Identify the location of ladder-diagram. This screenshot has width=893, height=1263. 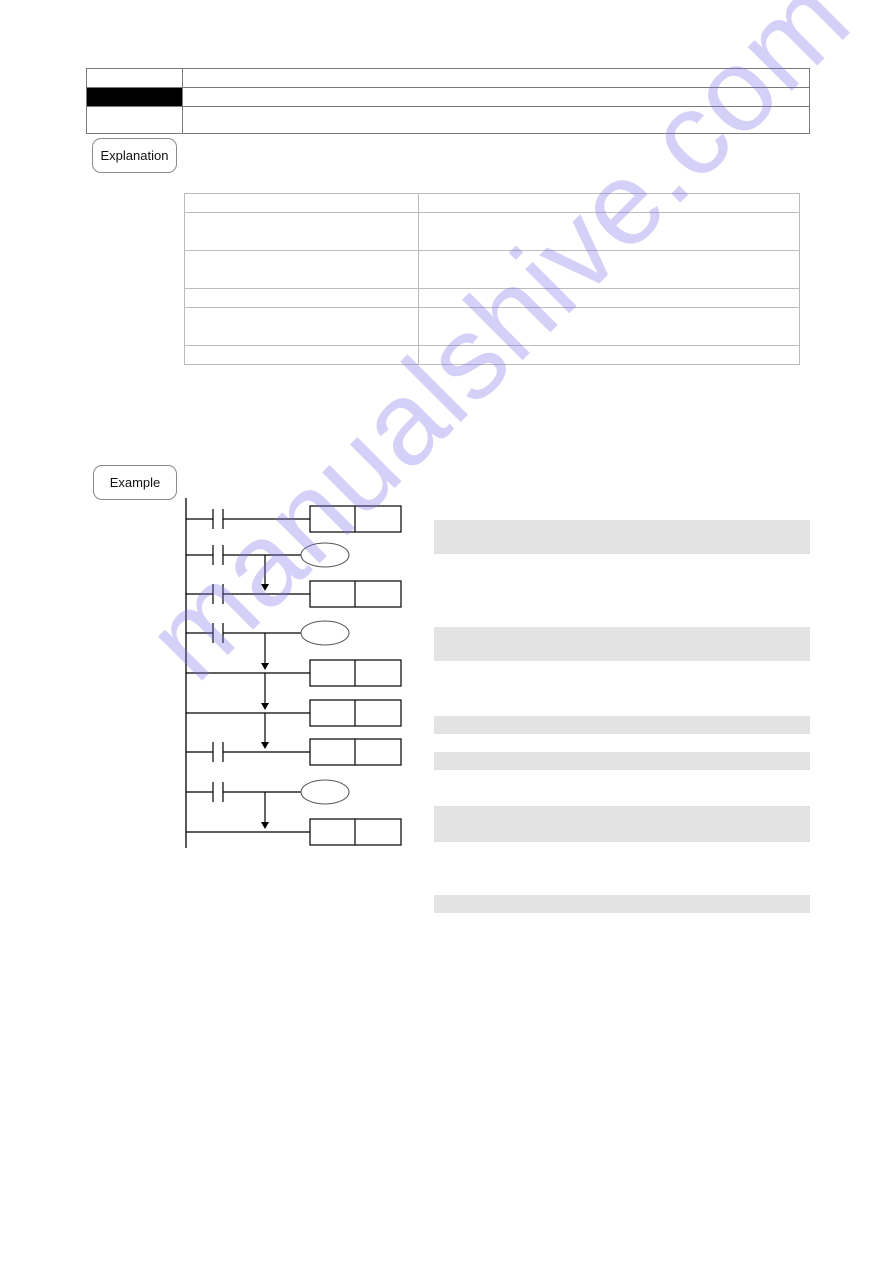
(293, 673).